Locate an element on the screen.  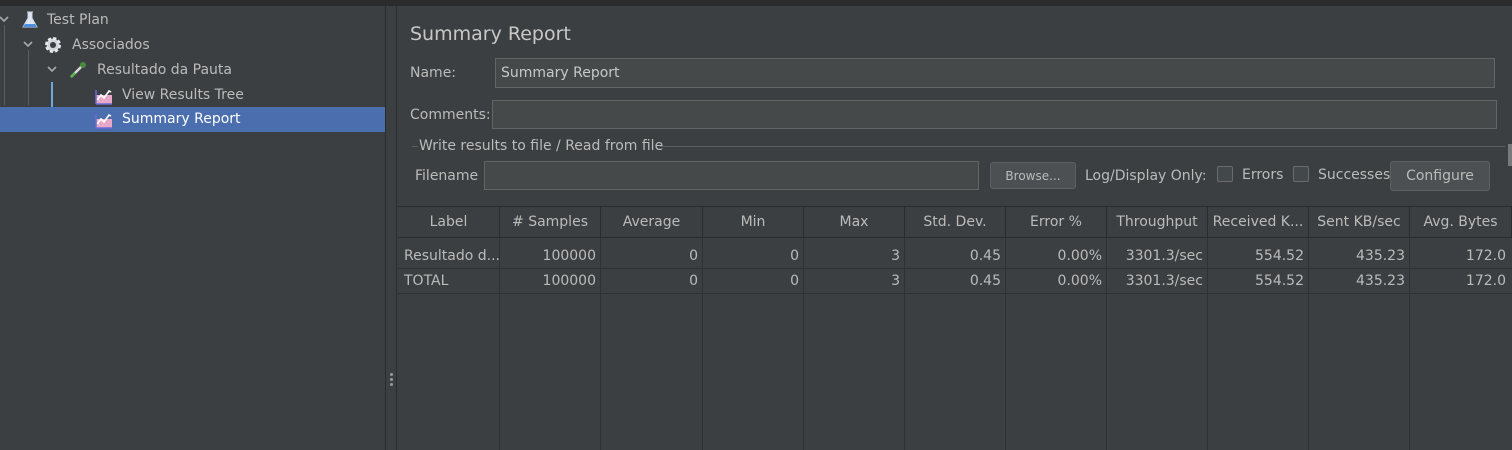
pipette-icon is located at coordinates (78, 70).